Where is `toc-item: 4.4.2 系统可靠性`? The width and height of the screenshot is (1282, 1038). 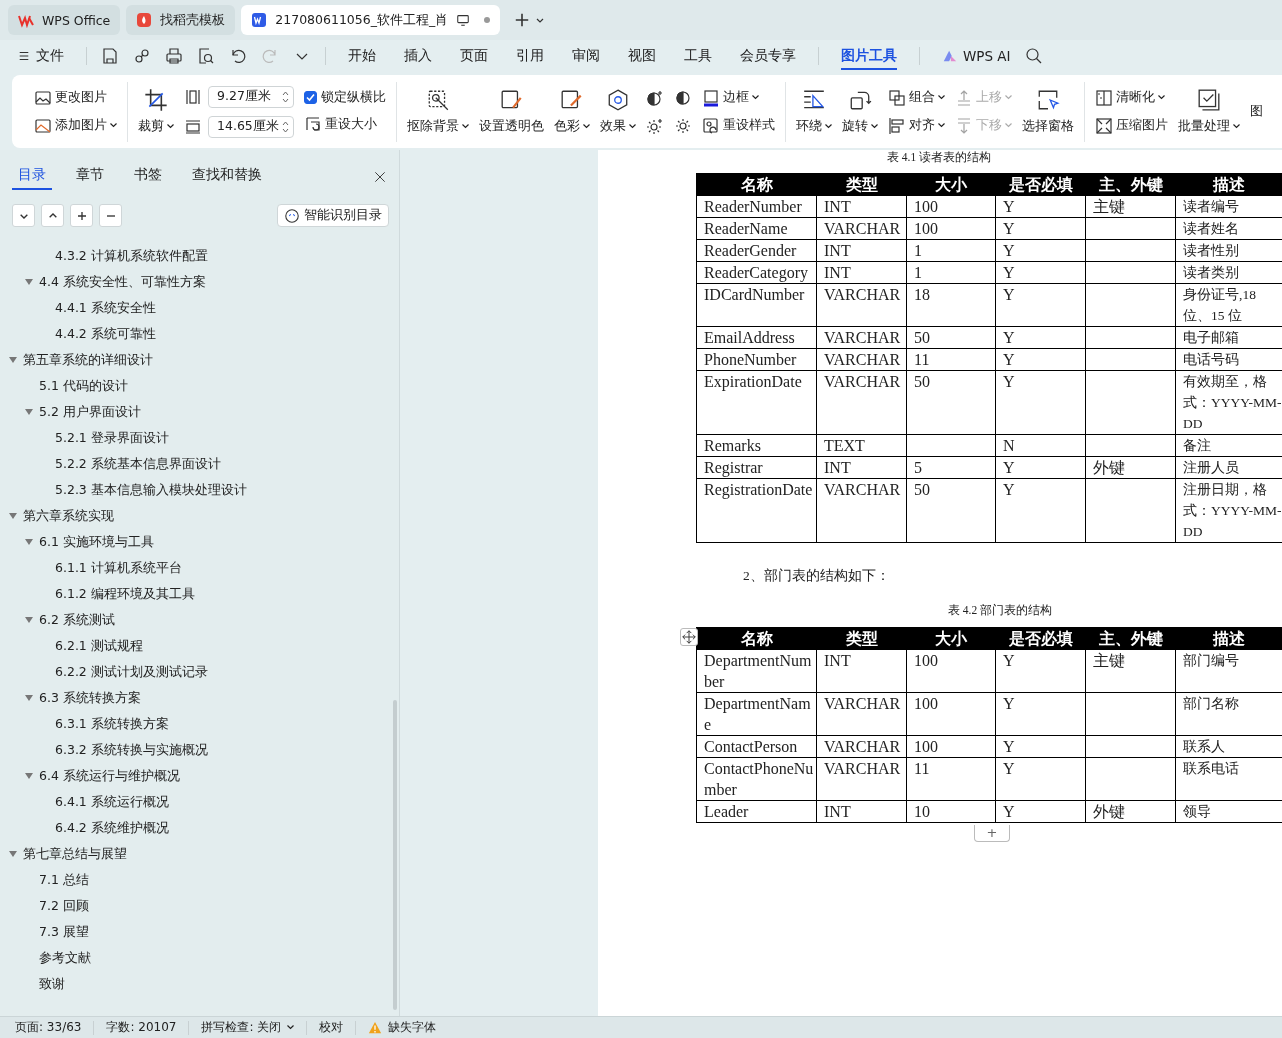 toc-item: 4.4.2 系统可靠性 is located at coordinates (105, 334).